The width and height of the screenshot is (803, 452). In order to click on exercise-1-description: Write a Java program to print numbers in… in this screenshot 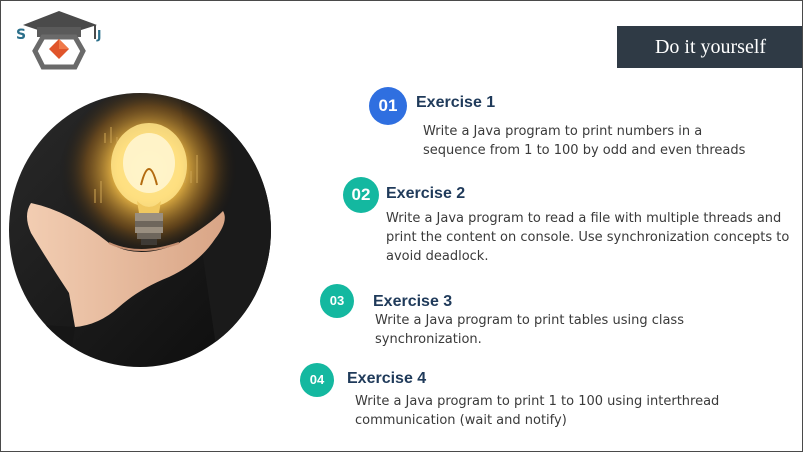, I will do `click(584, 141)`.